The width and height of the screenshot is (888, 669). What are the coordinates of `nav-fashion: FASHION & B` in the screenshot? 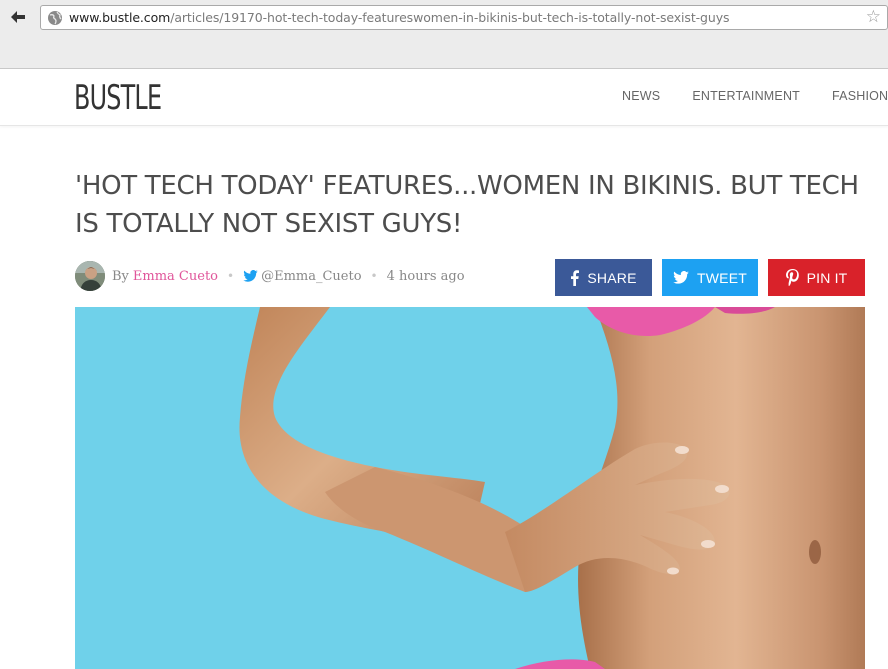 It's located at (860, 96).